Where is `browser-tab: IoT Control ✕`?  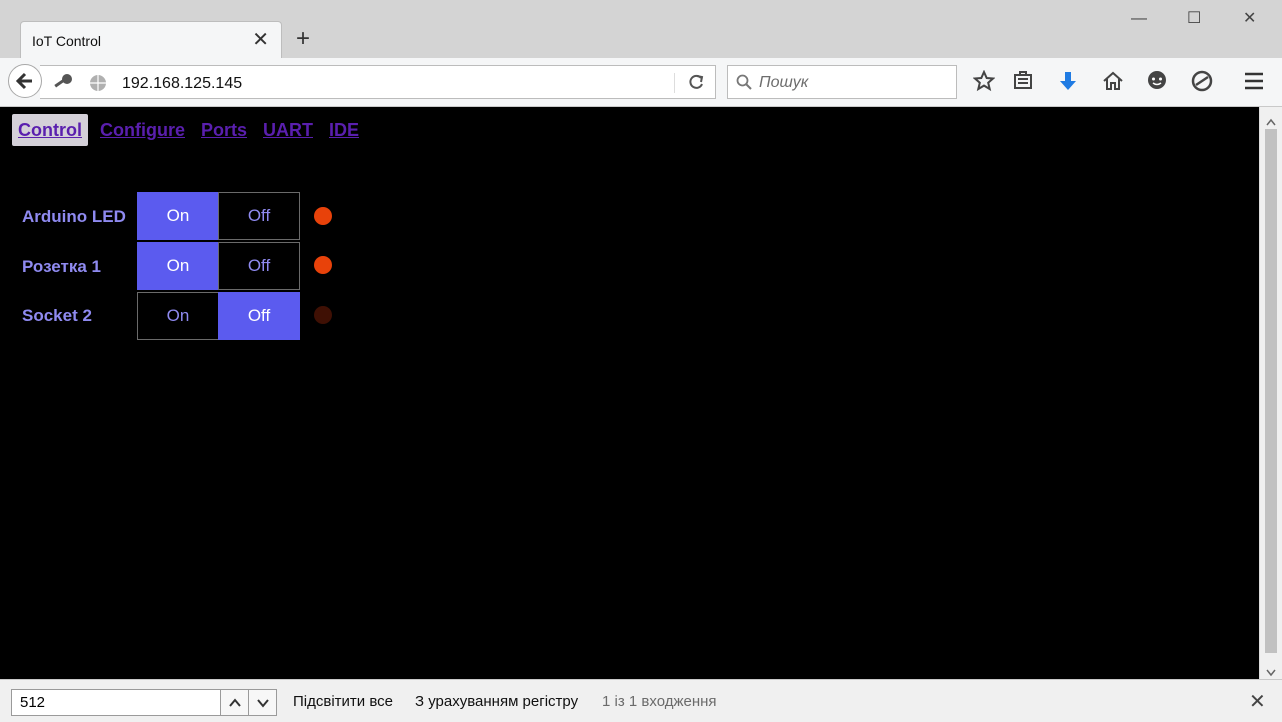 browser-tab: IoT Control ✕ is located at coordinates (151, 40).